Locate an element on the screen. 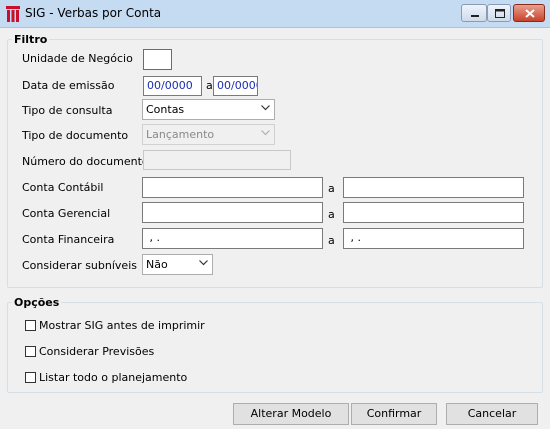 The width and height of the screenshot is (550, 429). conta-gerencial-from-input is located at coordinates (232, 212).